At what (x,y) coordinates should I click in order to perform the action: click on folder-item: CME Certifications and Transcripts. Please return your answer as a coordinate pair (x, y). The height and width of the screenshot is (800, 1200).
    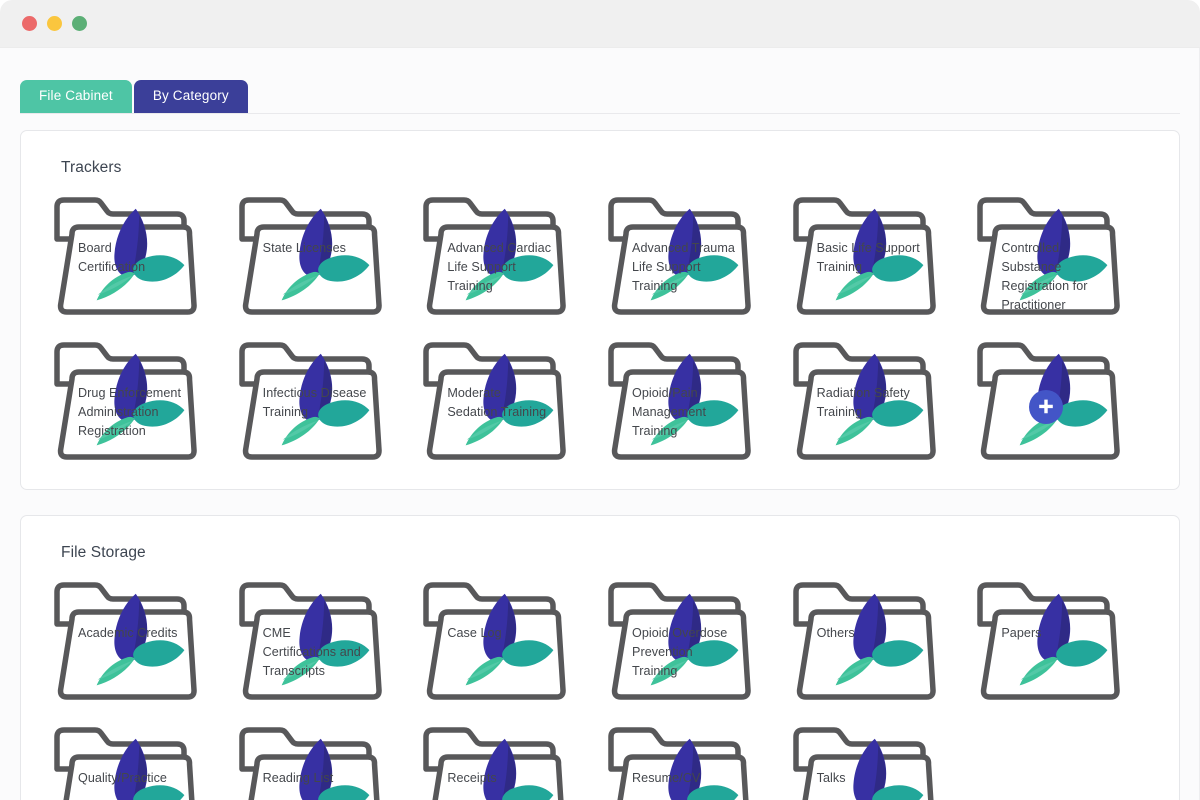
    Looking at the image, I should click on (311, 641).